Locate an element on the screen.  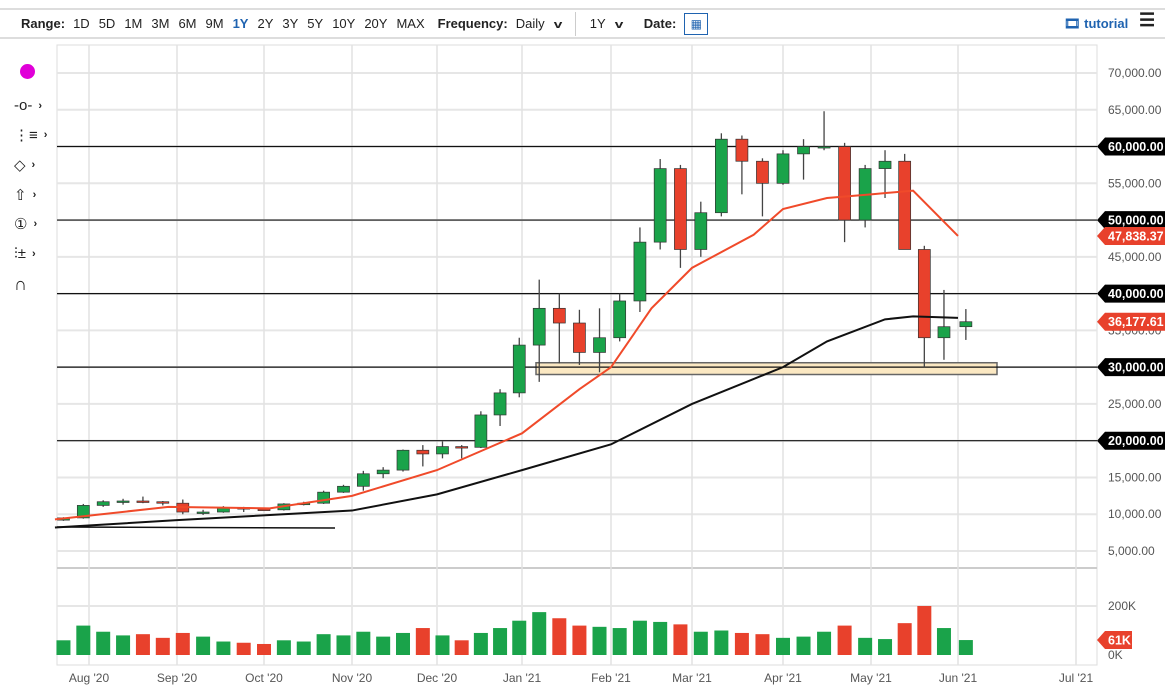
x-tick-label: Mar '21 is located at coordinates (692, 678).